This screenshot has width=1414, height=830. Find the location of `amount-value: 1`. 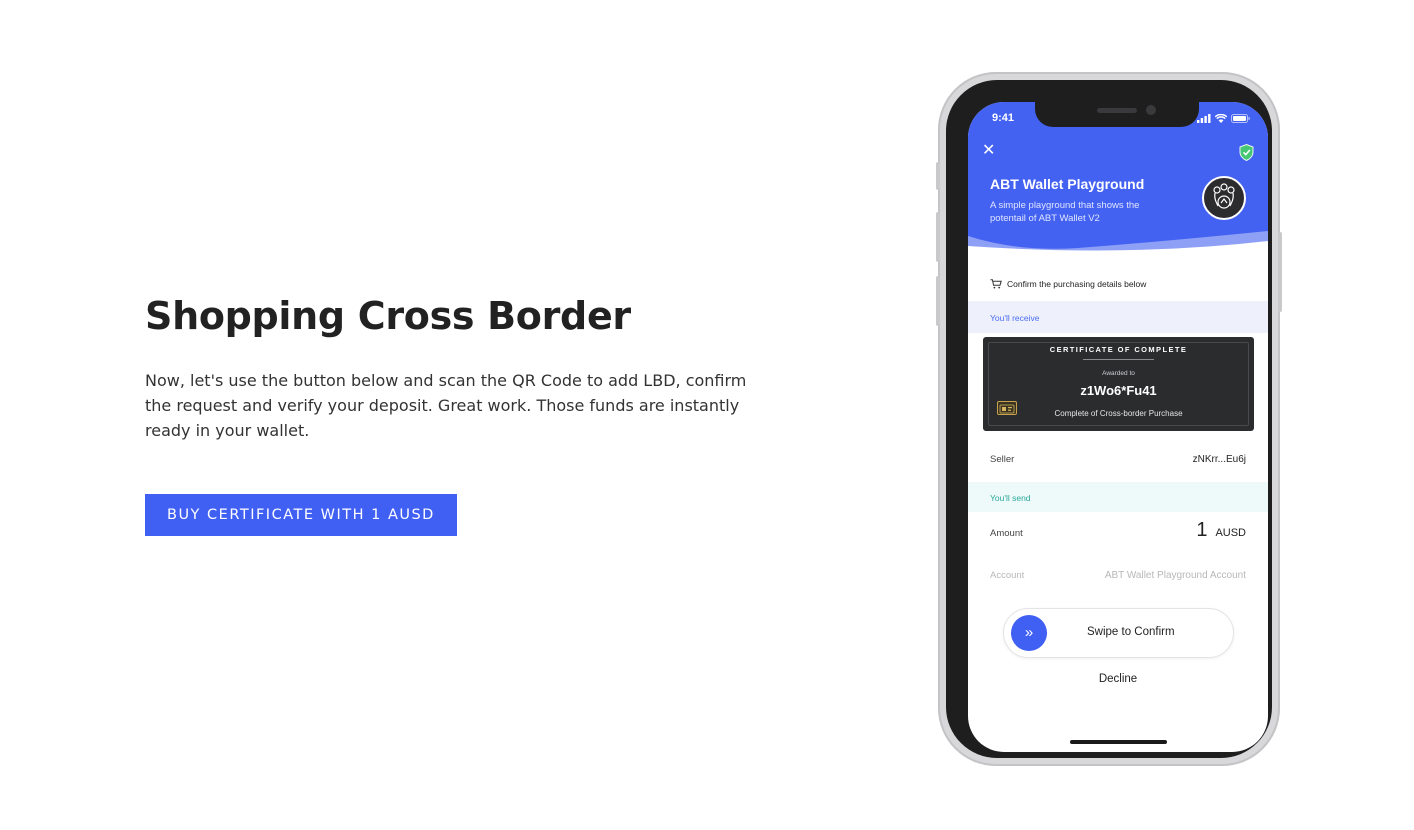

amount-value: 1 is located at coordinates (1202, 530).